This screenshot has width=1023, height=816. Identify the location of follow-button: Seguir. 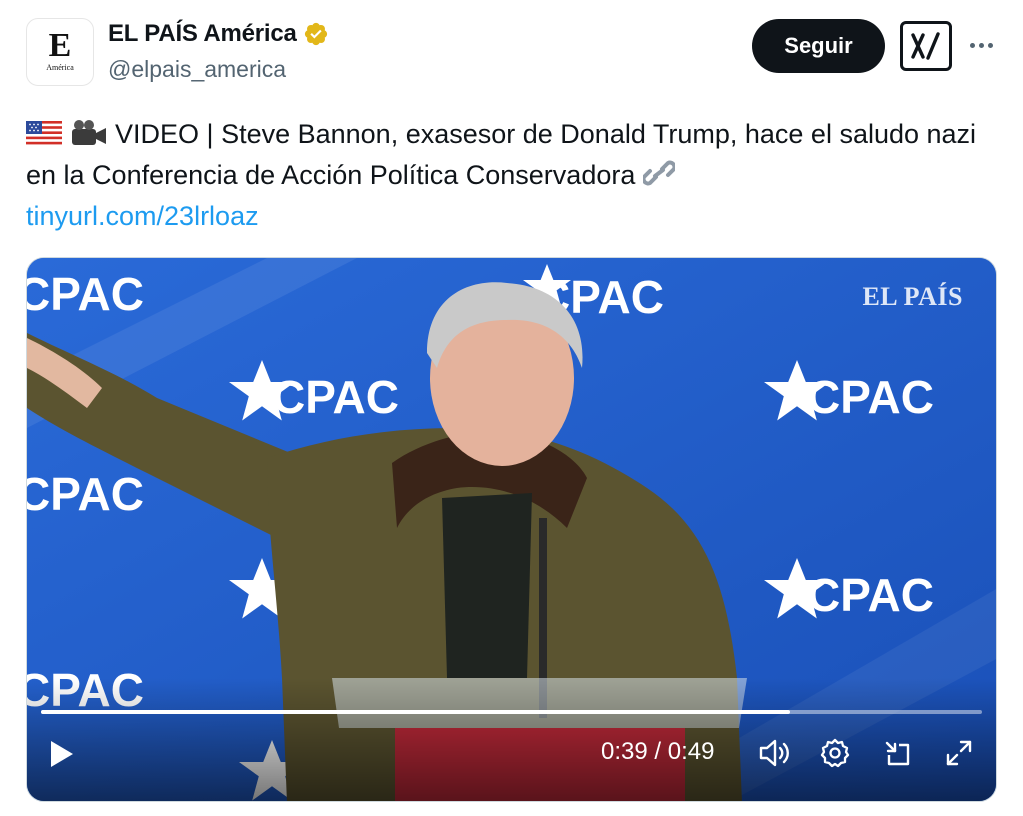
(818, 46).